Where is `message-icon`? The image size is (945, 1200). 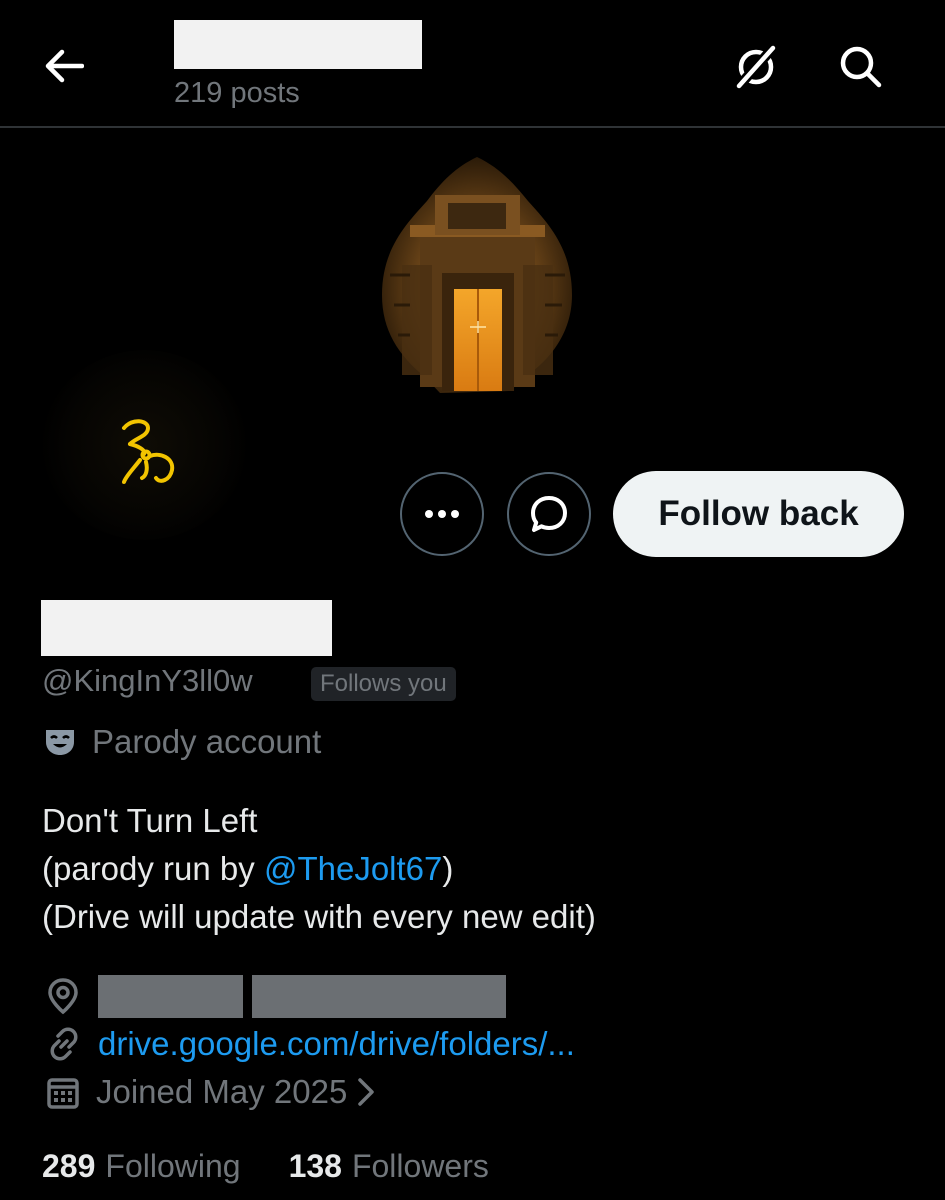
message-icon is located at coordinates (549, 514).